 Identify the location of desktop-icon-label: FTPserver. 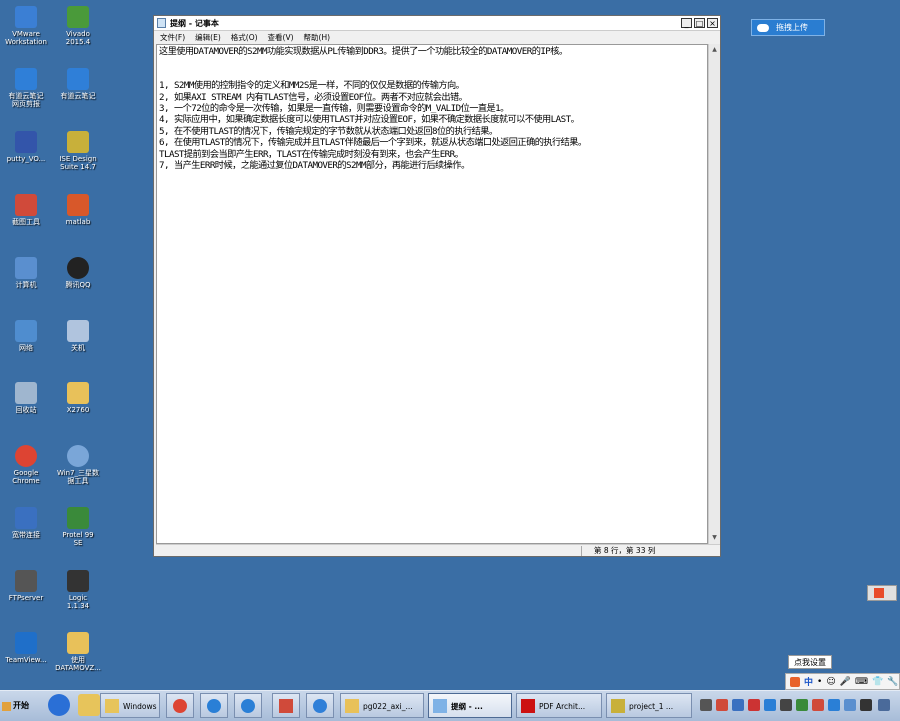
(26, 598).